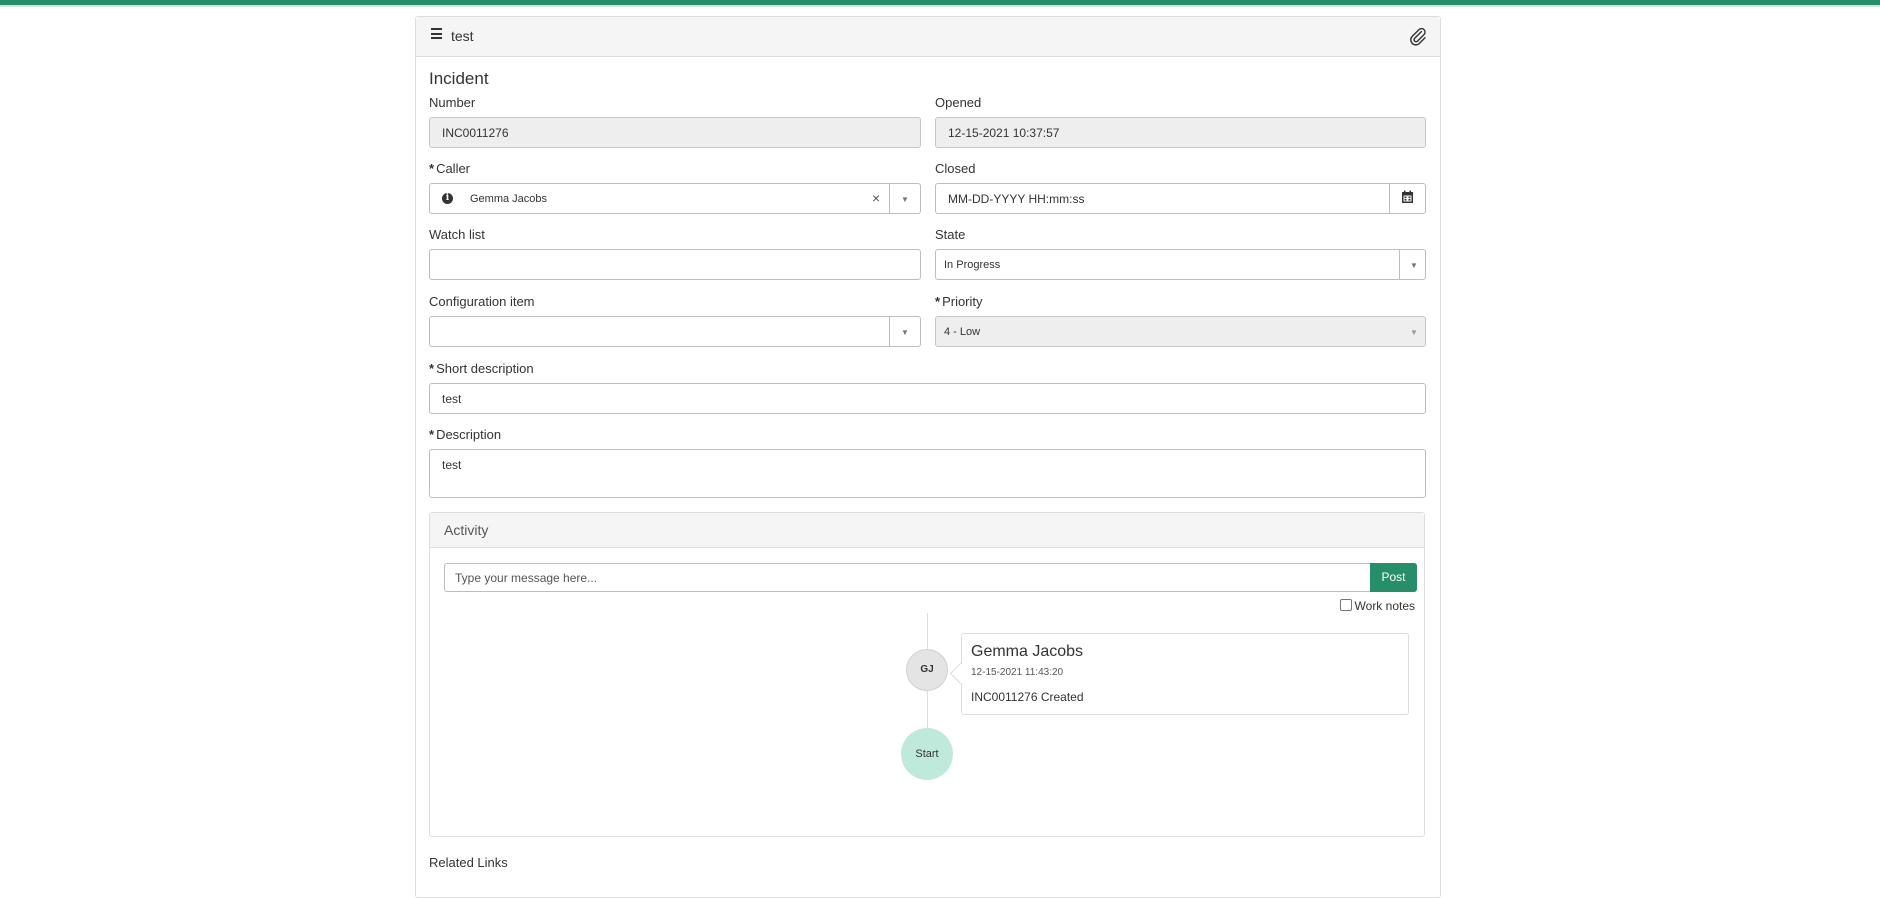 This screenshot has width=1880, height=898. What do you see at coordinates (1180, 331) in the screenshot?
I see `priority-select: 4 - Low ▼` at bounding box center [1180, 331].